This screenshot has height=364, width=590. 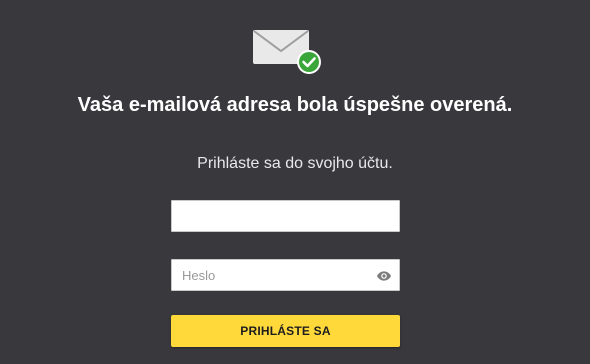 I want to click on mail-verified-icon, so click(x=288, y=53).